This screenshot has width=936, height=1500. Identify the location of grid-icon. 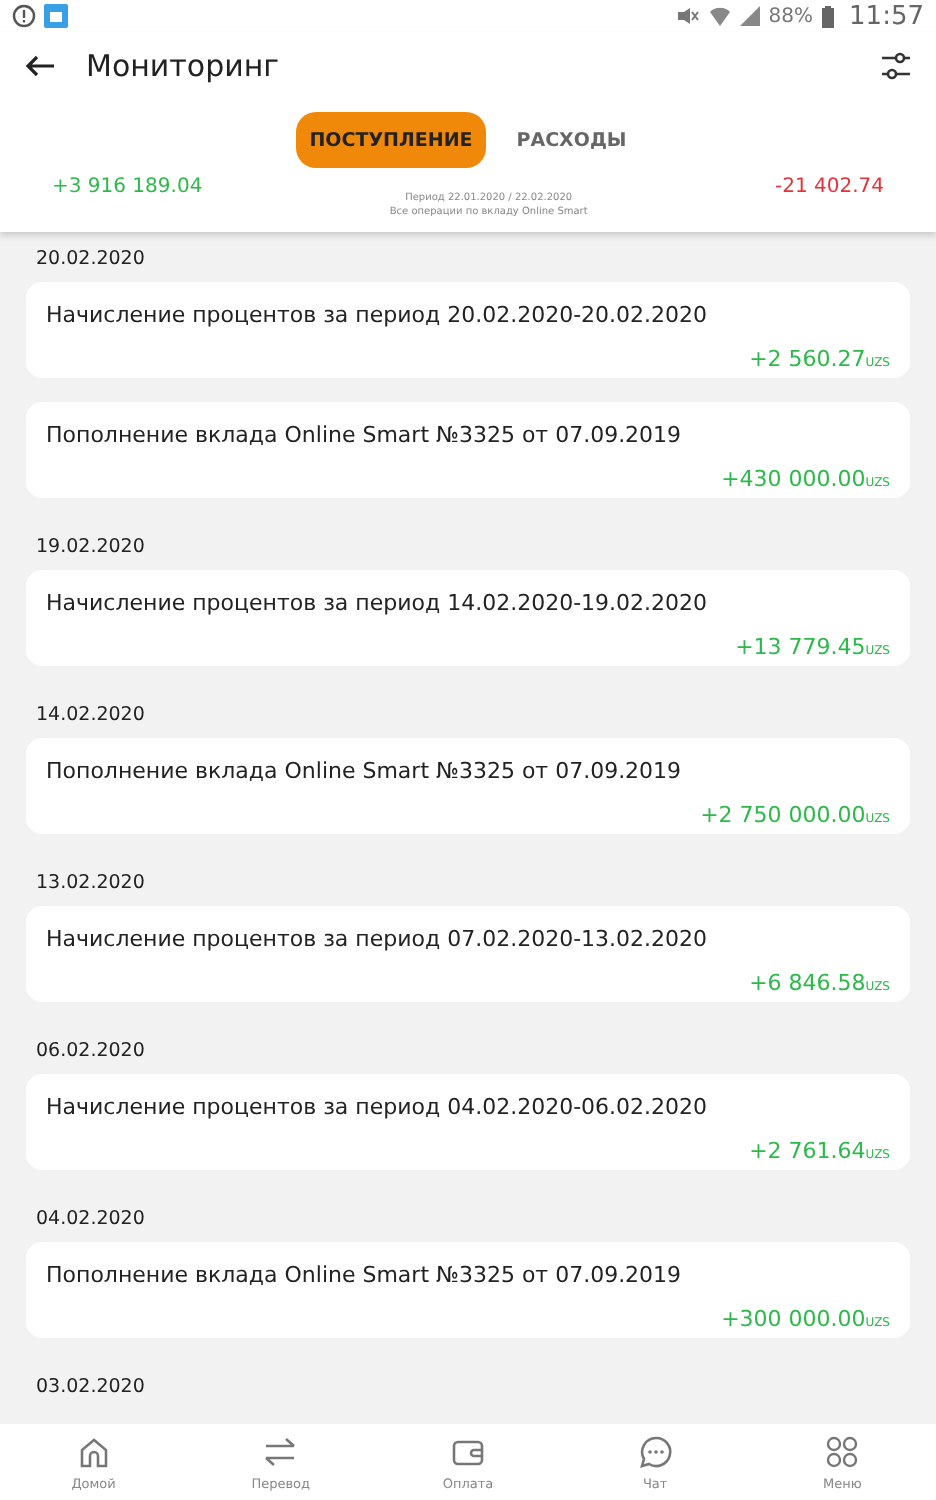
(842, 1451).